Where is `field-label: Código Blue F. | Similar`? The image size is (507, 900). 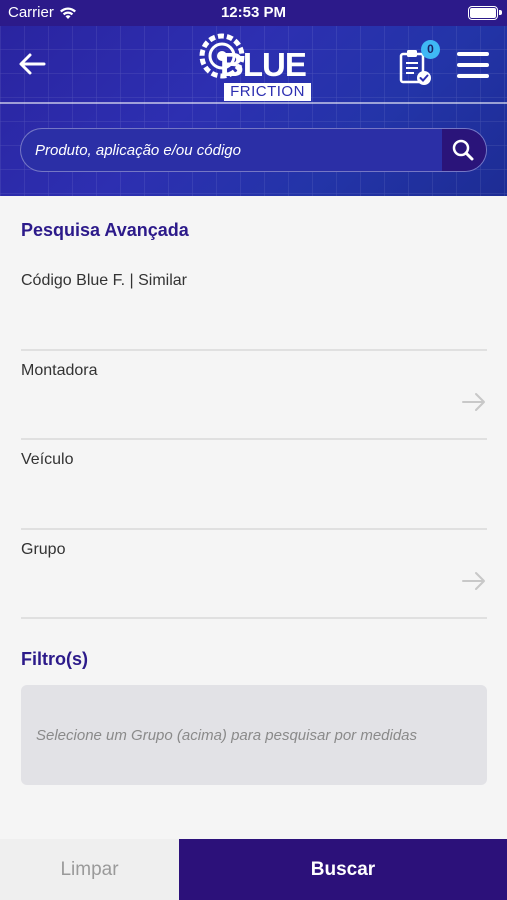 field-label: Código Blue F. | Similar is located at coordinates (104, 280).